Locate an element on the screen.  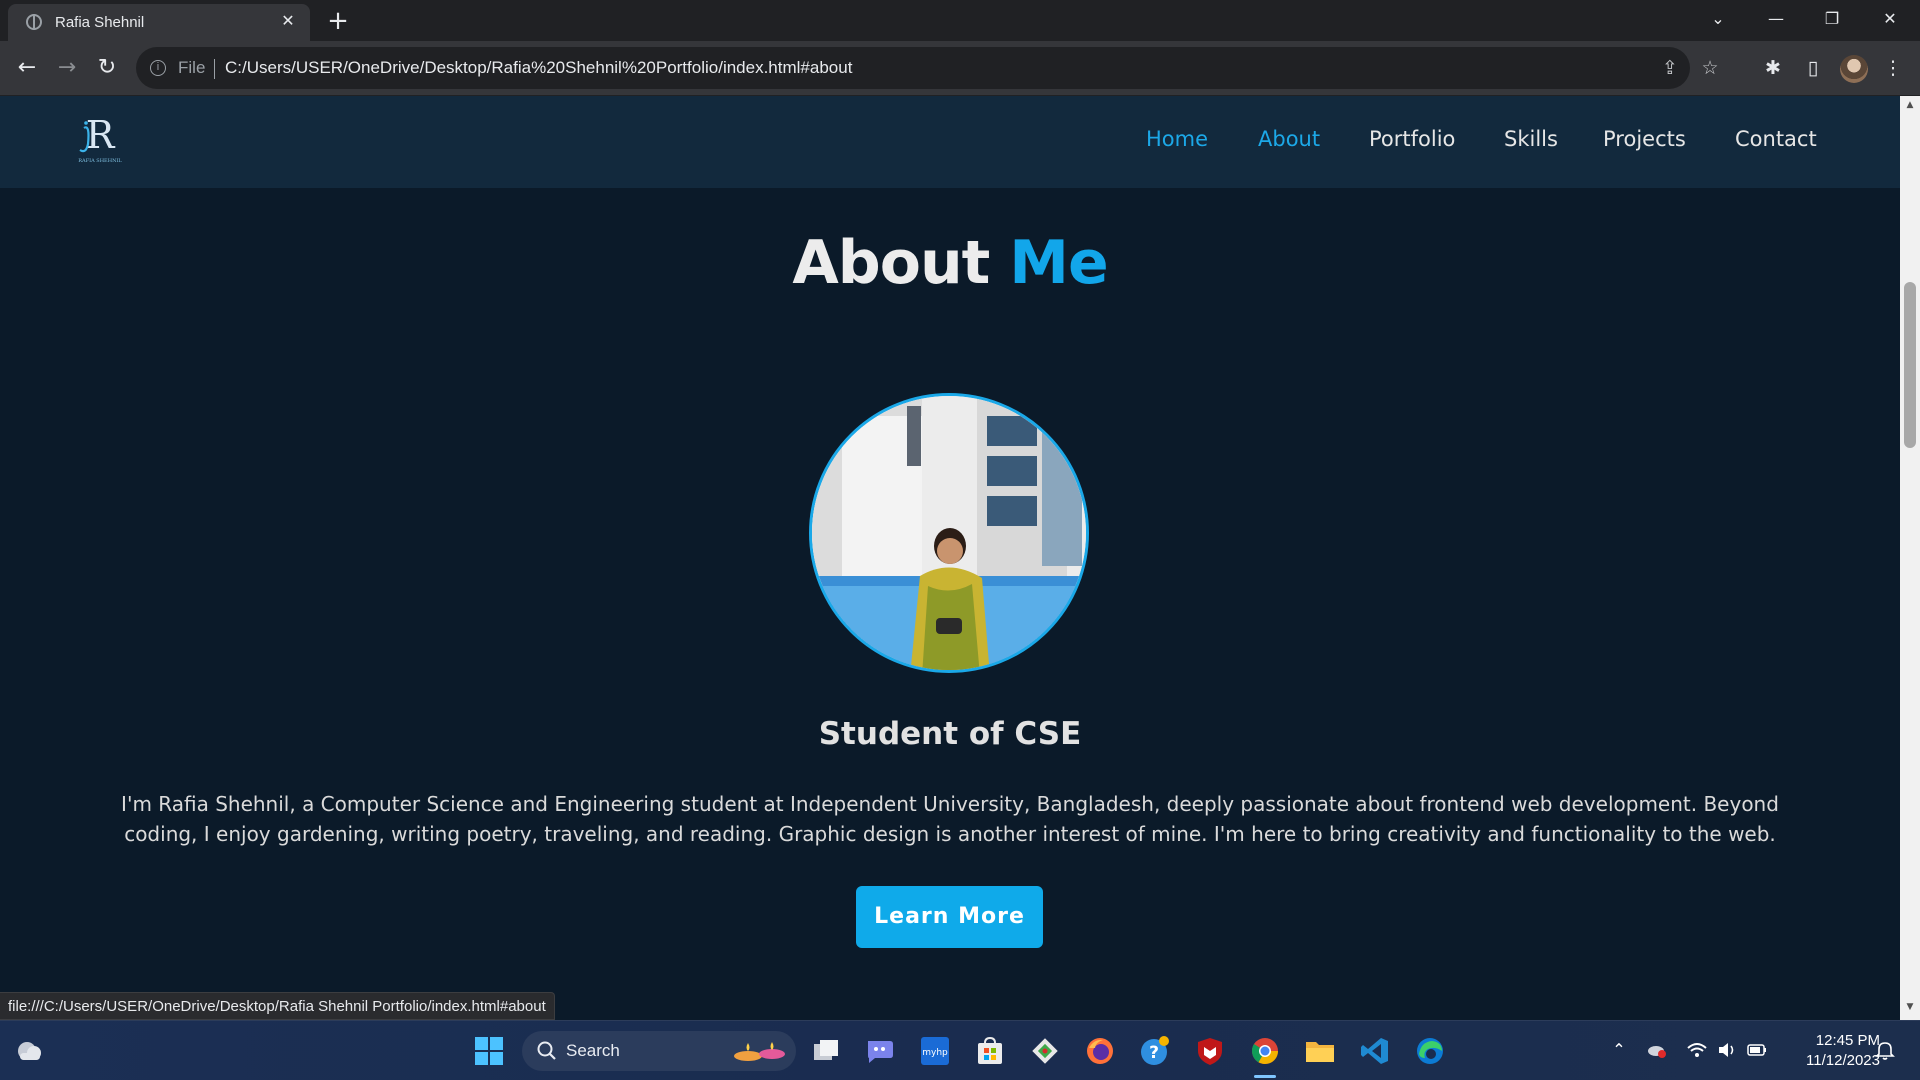
close-tab-icon: ✕ is located at coordinates (288, 21).